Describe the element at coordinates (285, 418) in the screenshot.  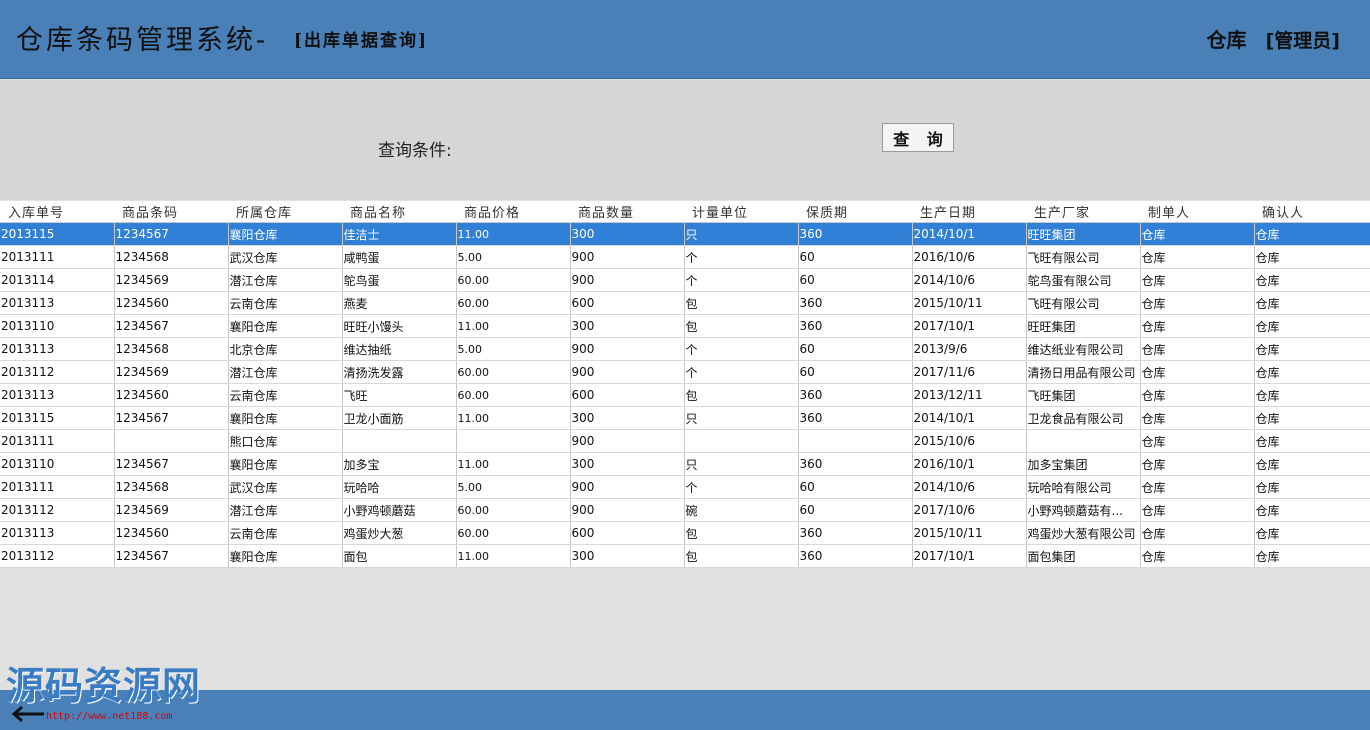
I see `table-cell: 襄阳仓库` at that location.